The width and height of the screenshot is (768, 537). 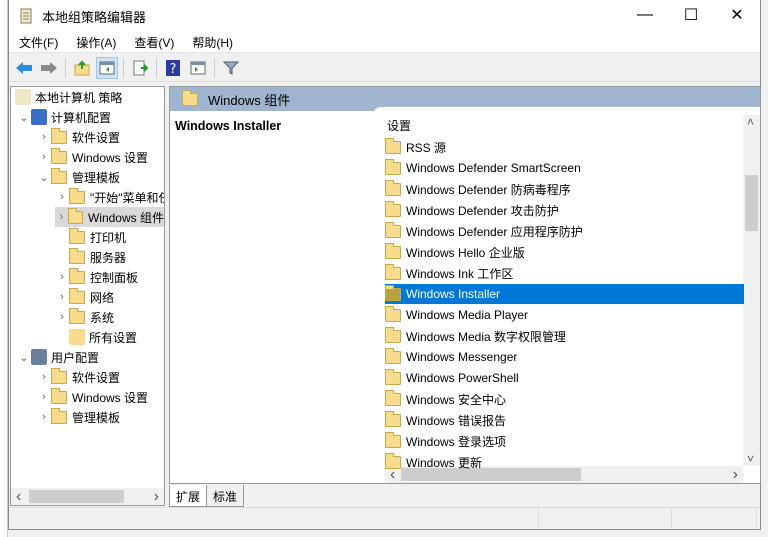 I want to click on toolbar-separator, so click(x=214, y=67).